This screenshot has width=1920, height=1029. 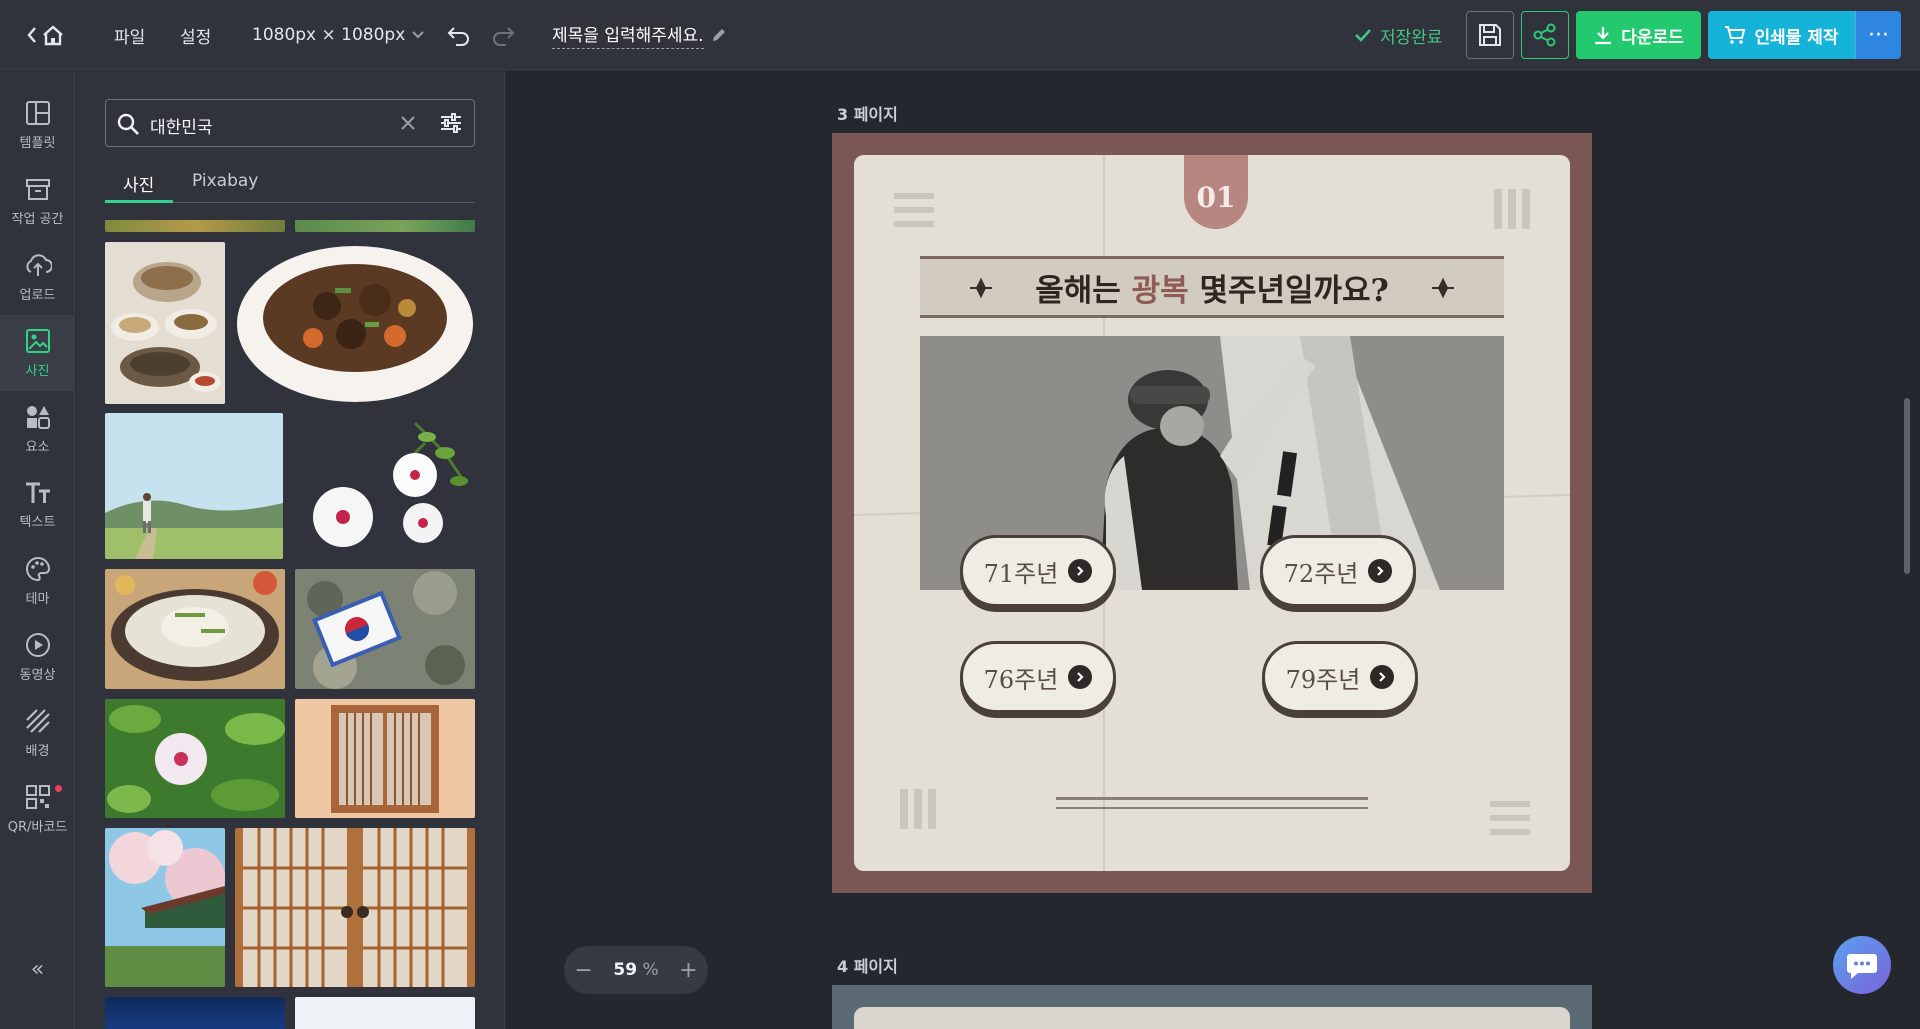 What do you see at coordinates (1021, 679) in the screenshot?
I see `answer-label: 76주년` at bounding box center [1021, 679].